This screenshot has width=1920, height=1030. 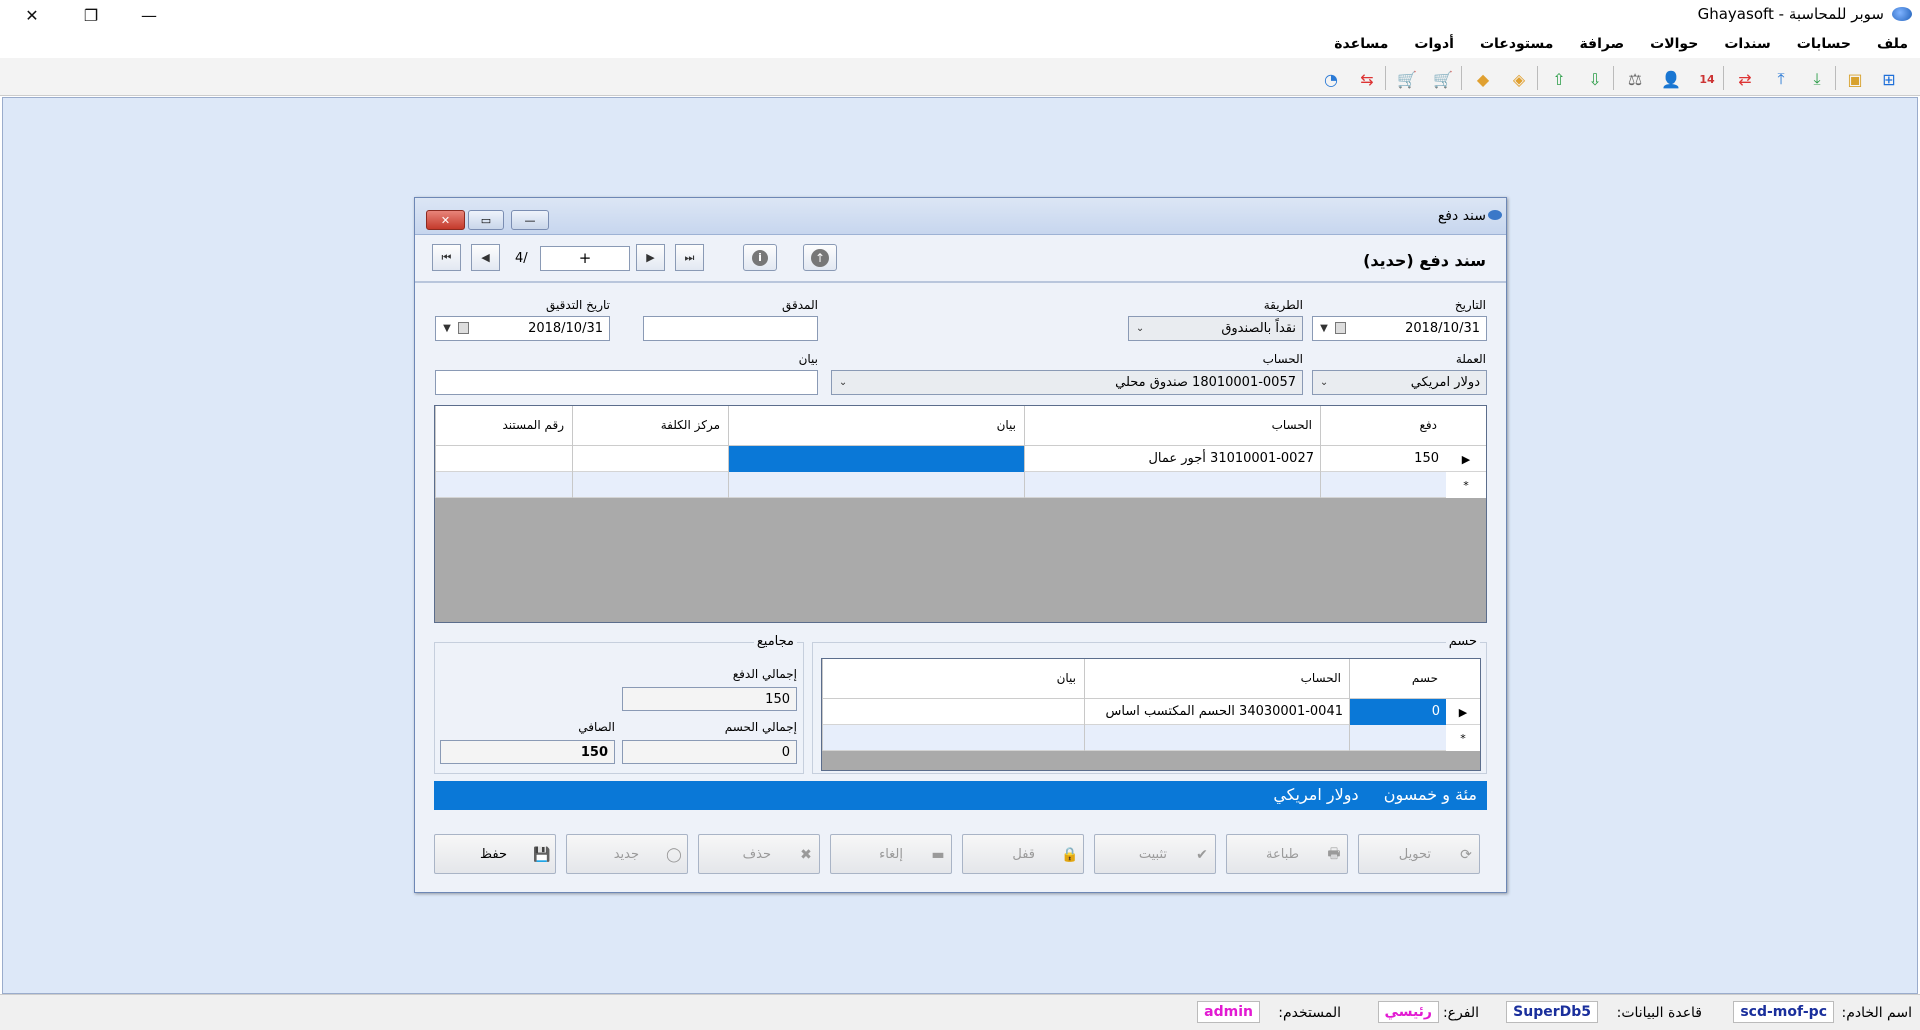 What do you see at coordinates (1460, 1013) in the screenshot?
I see `branch-label: الفرع:` at bounding box center [1460, 1013].